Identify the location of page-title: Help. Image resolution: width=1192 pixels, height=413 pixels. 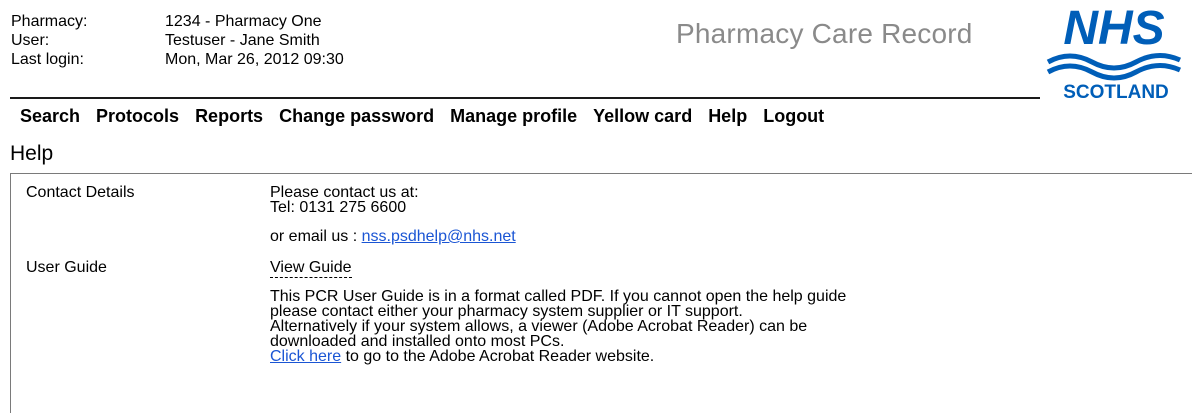
(32, 153).